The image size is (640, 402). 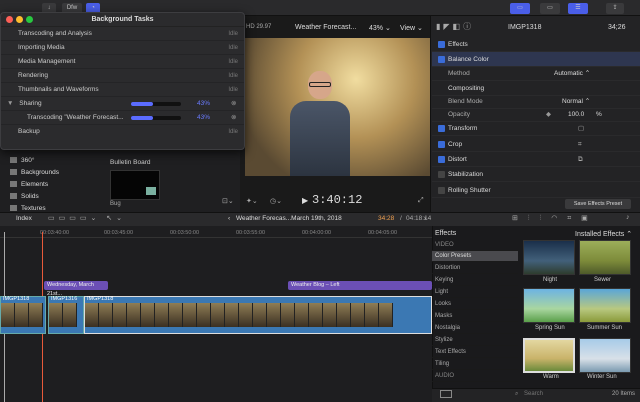 What do you see at coordinates (229, 218) in the screenshot?
I see `back-icon: ‹` at bounding box center [229, 218].